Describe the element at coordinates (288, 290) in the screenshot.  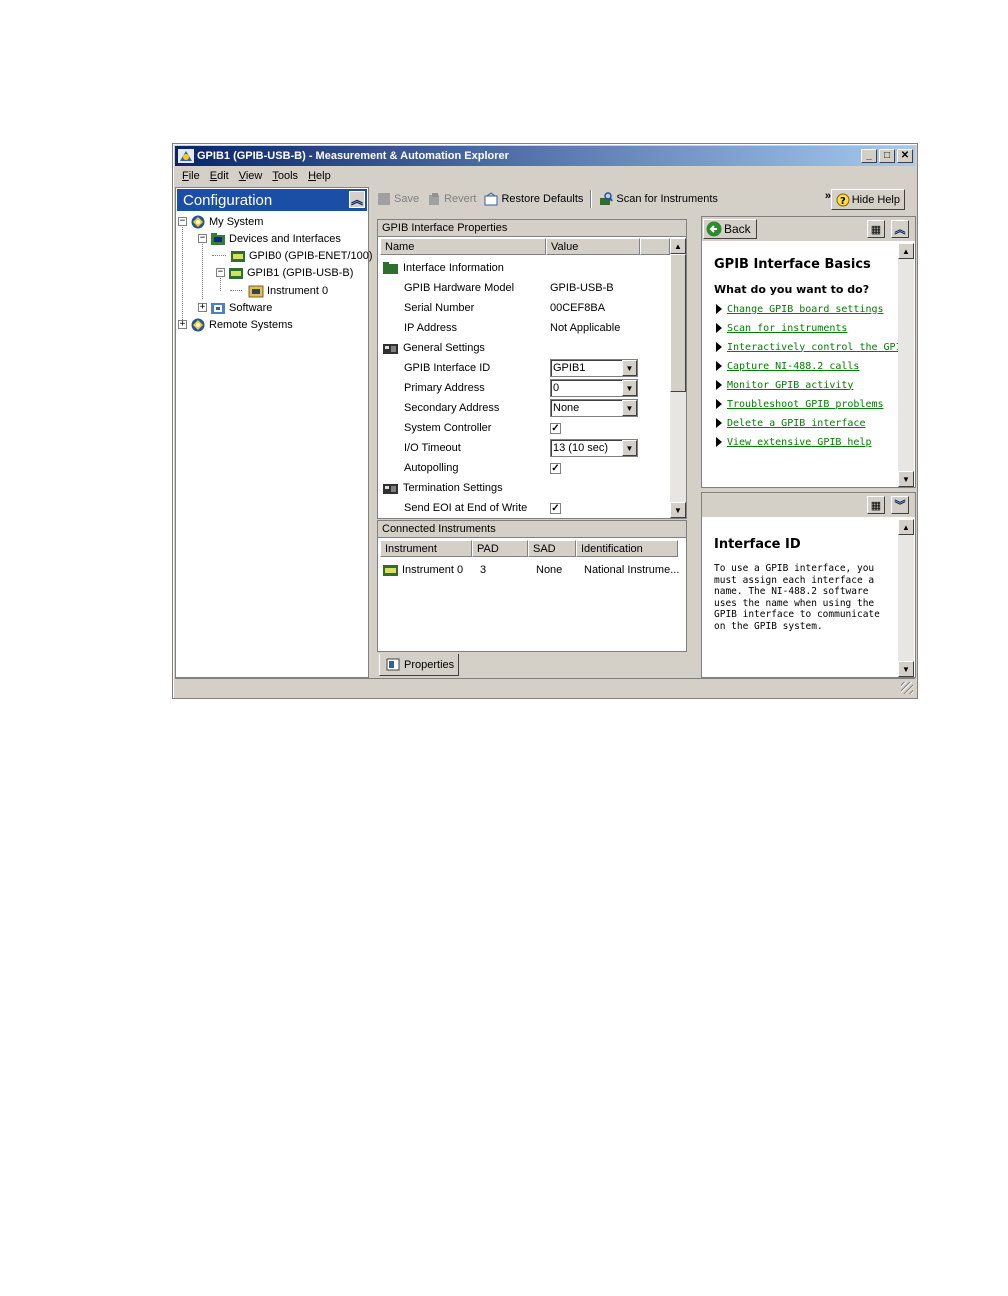
I see `tree-item-instrument-0: Instrument 0` at that location.